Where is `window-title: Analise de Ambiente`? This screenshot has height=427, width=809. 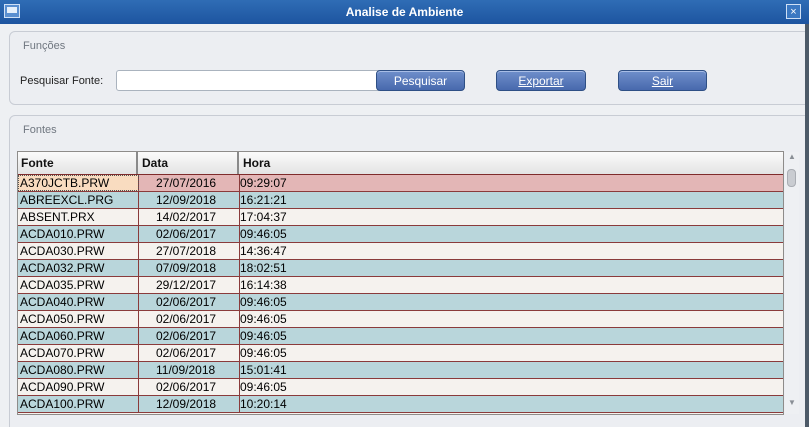
window-title: Analise de Ambiente is located at coordinates (404, 12).